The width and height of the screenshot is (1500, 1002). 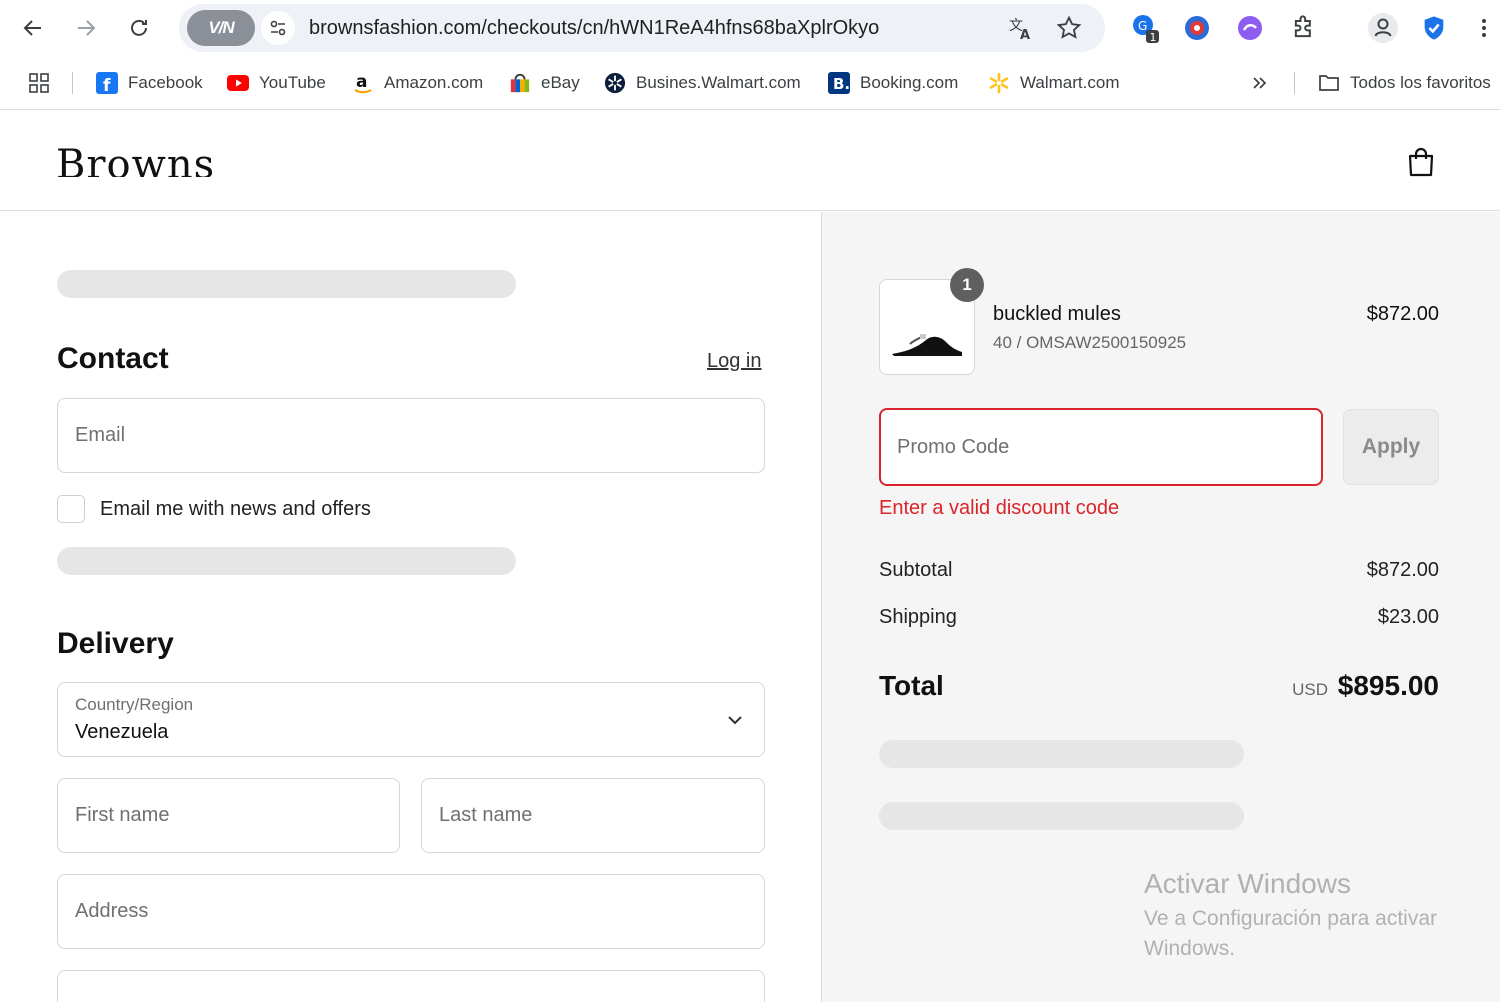 I want to click on newsletter-checkbox, so click(x=71, y=509).